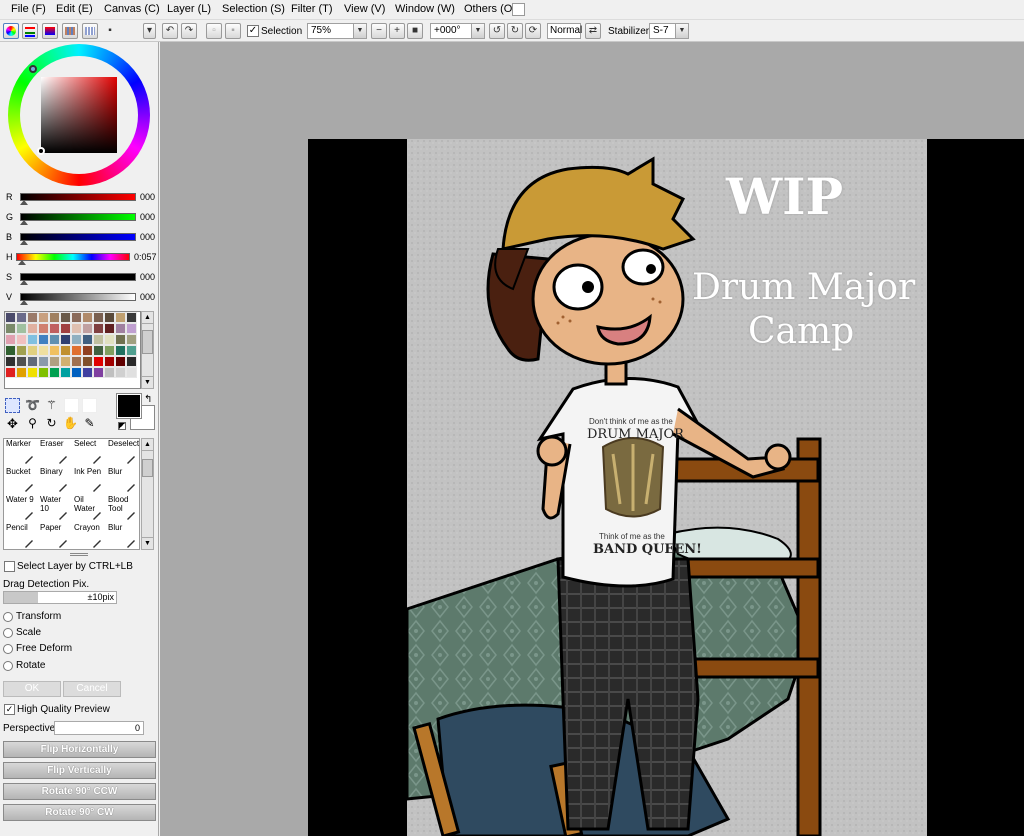 The image size is (1024, 836). Describe the element at coordinates (78, 237) in the screenshot. I see `blue-track` at that location.